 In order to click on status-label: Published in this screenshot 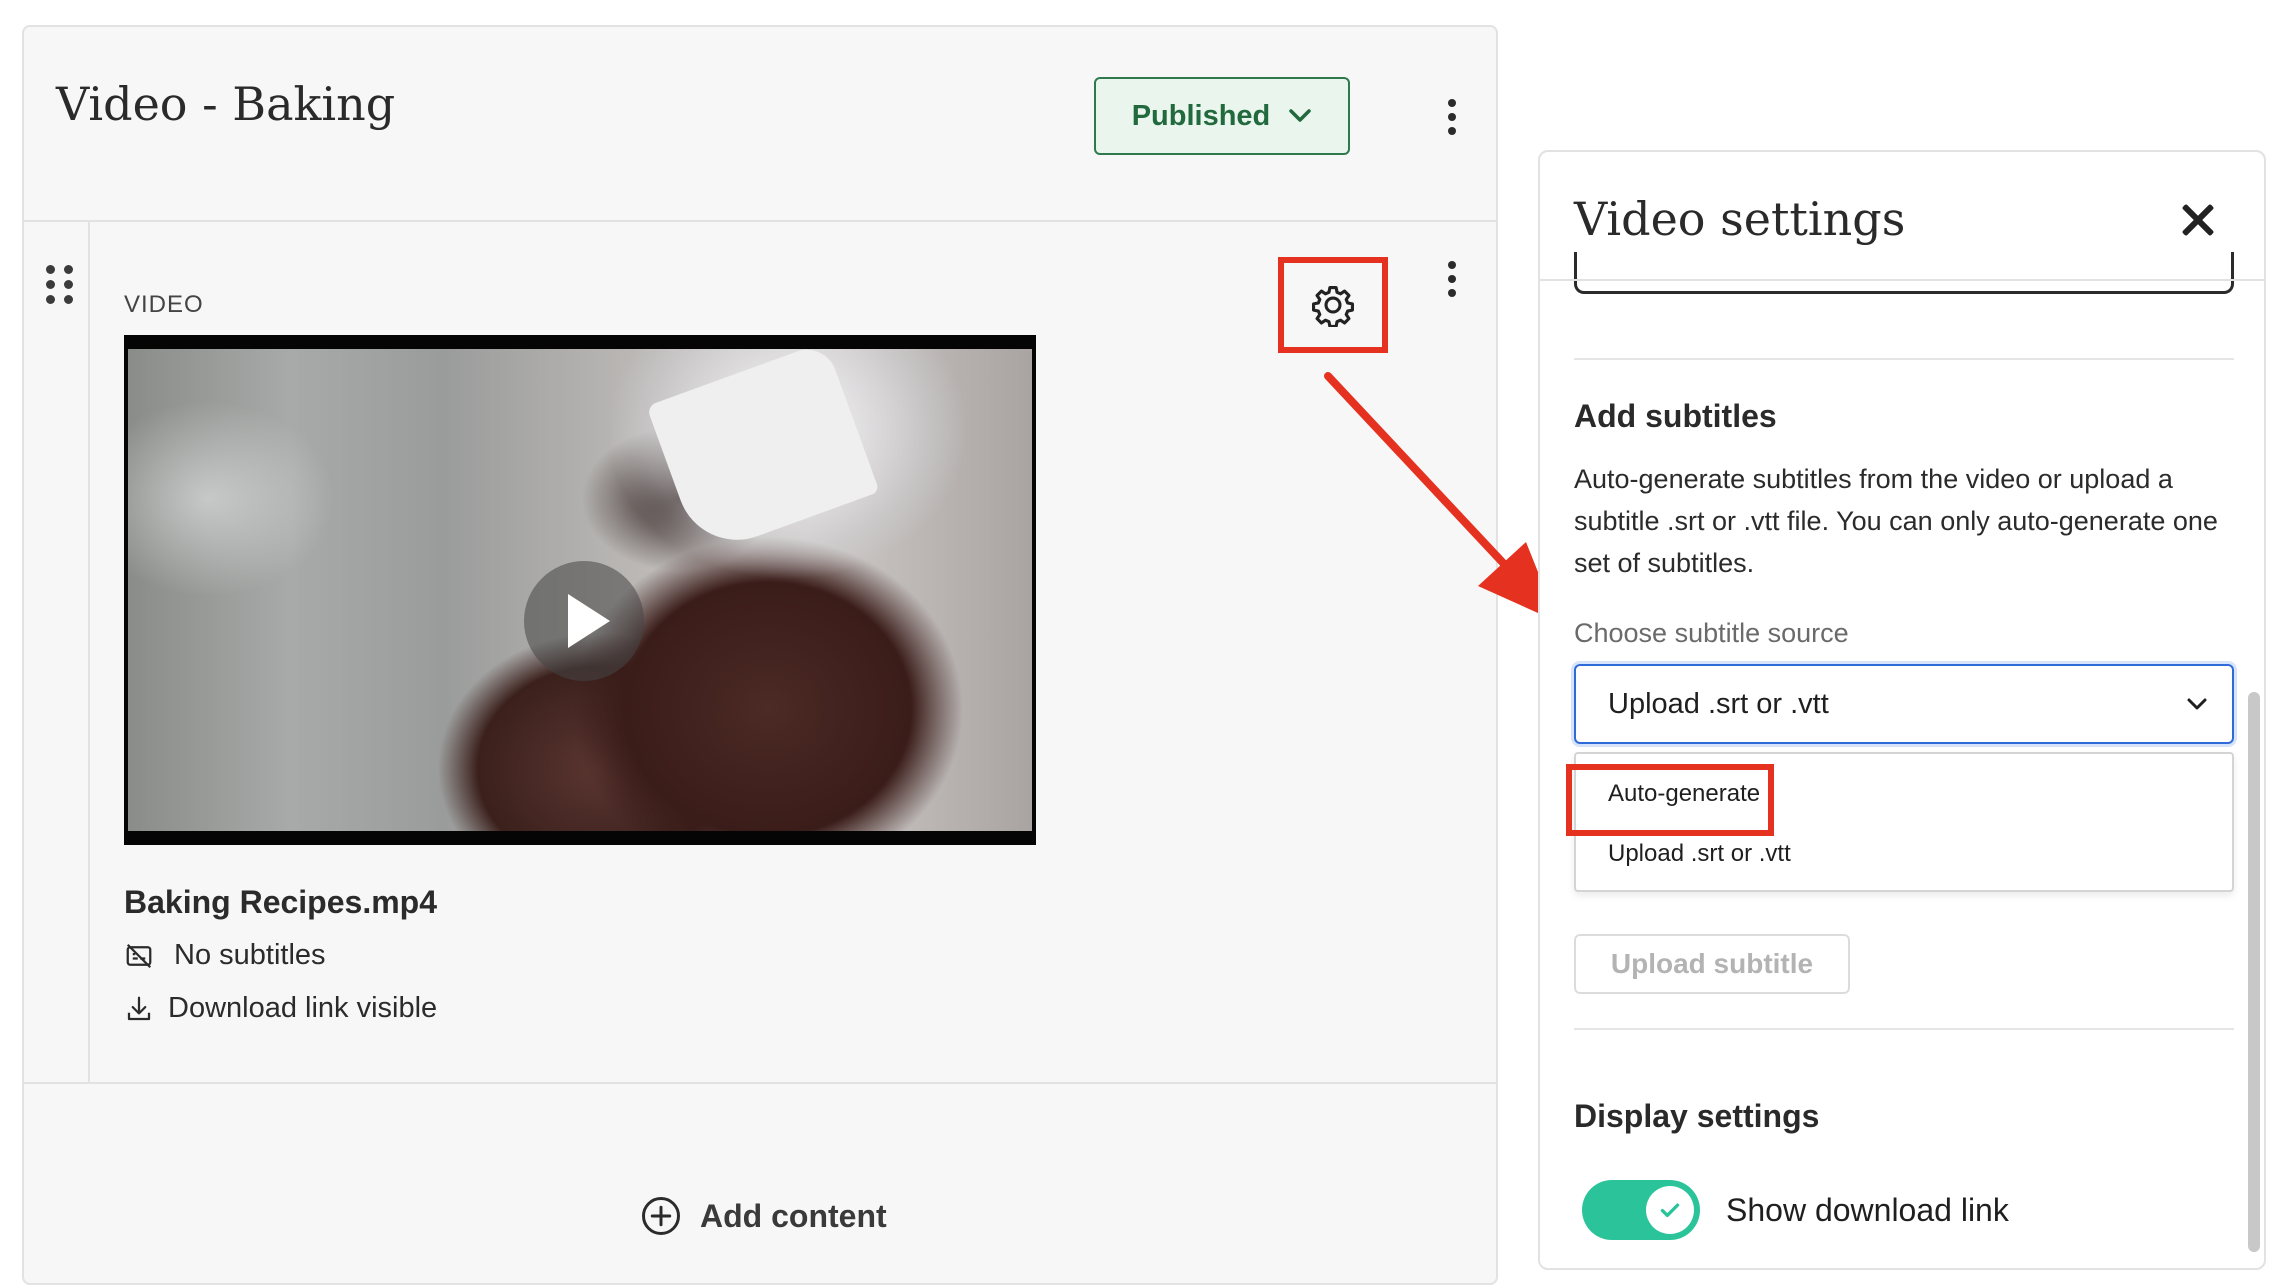, I will do `click(1201, 115)`.